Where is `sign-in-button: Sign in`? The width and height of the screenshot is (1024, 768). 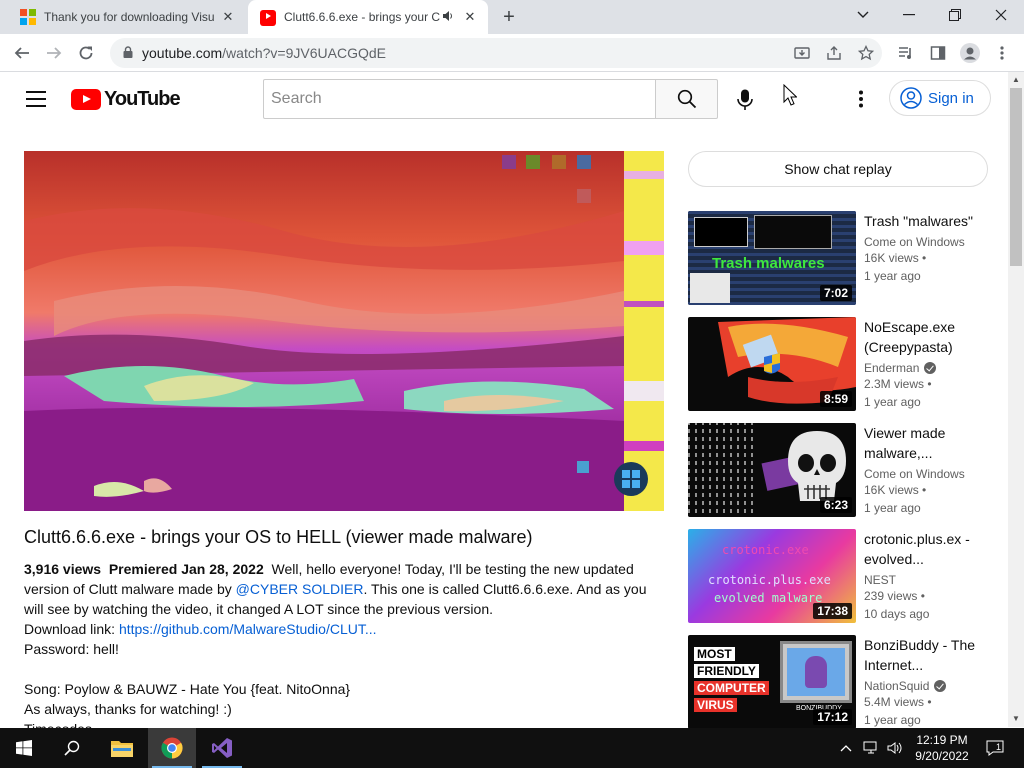 sign-in-button: Sign in is located at coordinates (940, 98).